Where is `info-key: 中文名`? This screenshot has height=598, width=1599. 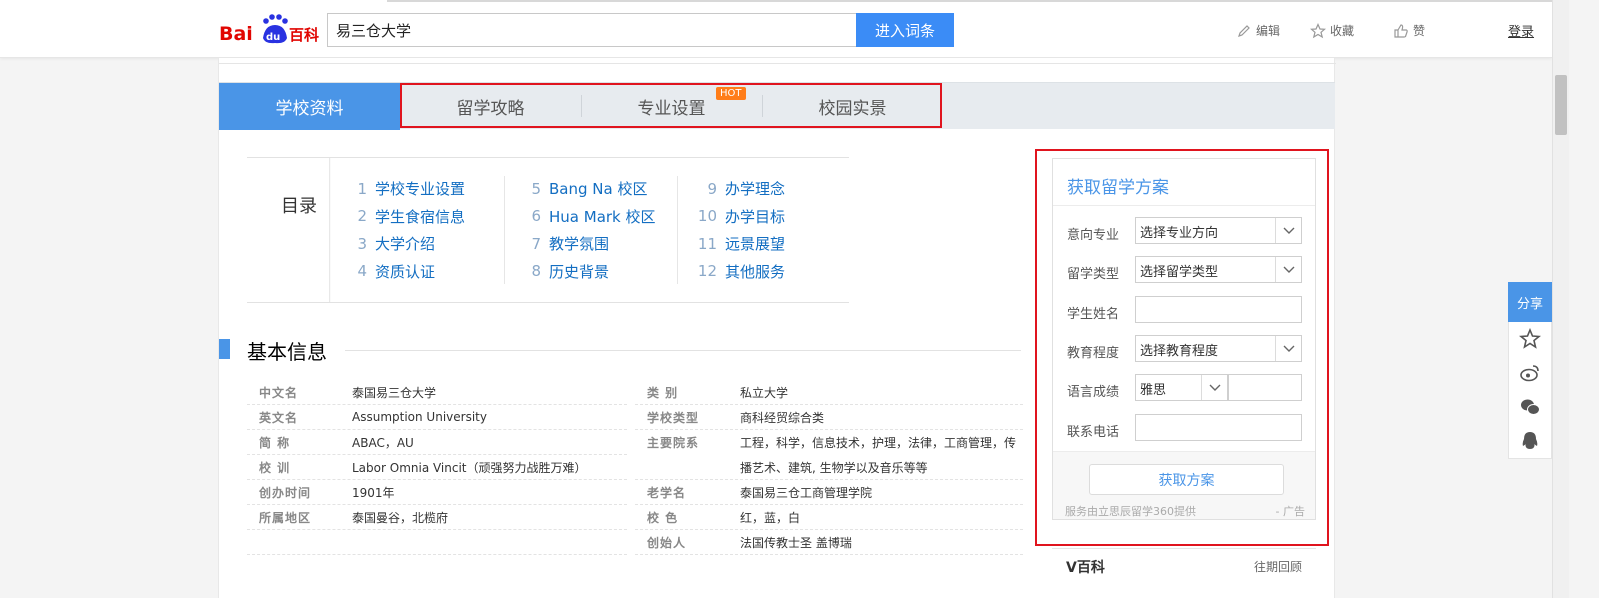
info-key: 中文名 is located at coordinates (279, 392).